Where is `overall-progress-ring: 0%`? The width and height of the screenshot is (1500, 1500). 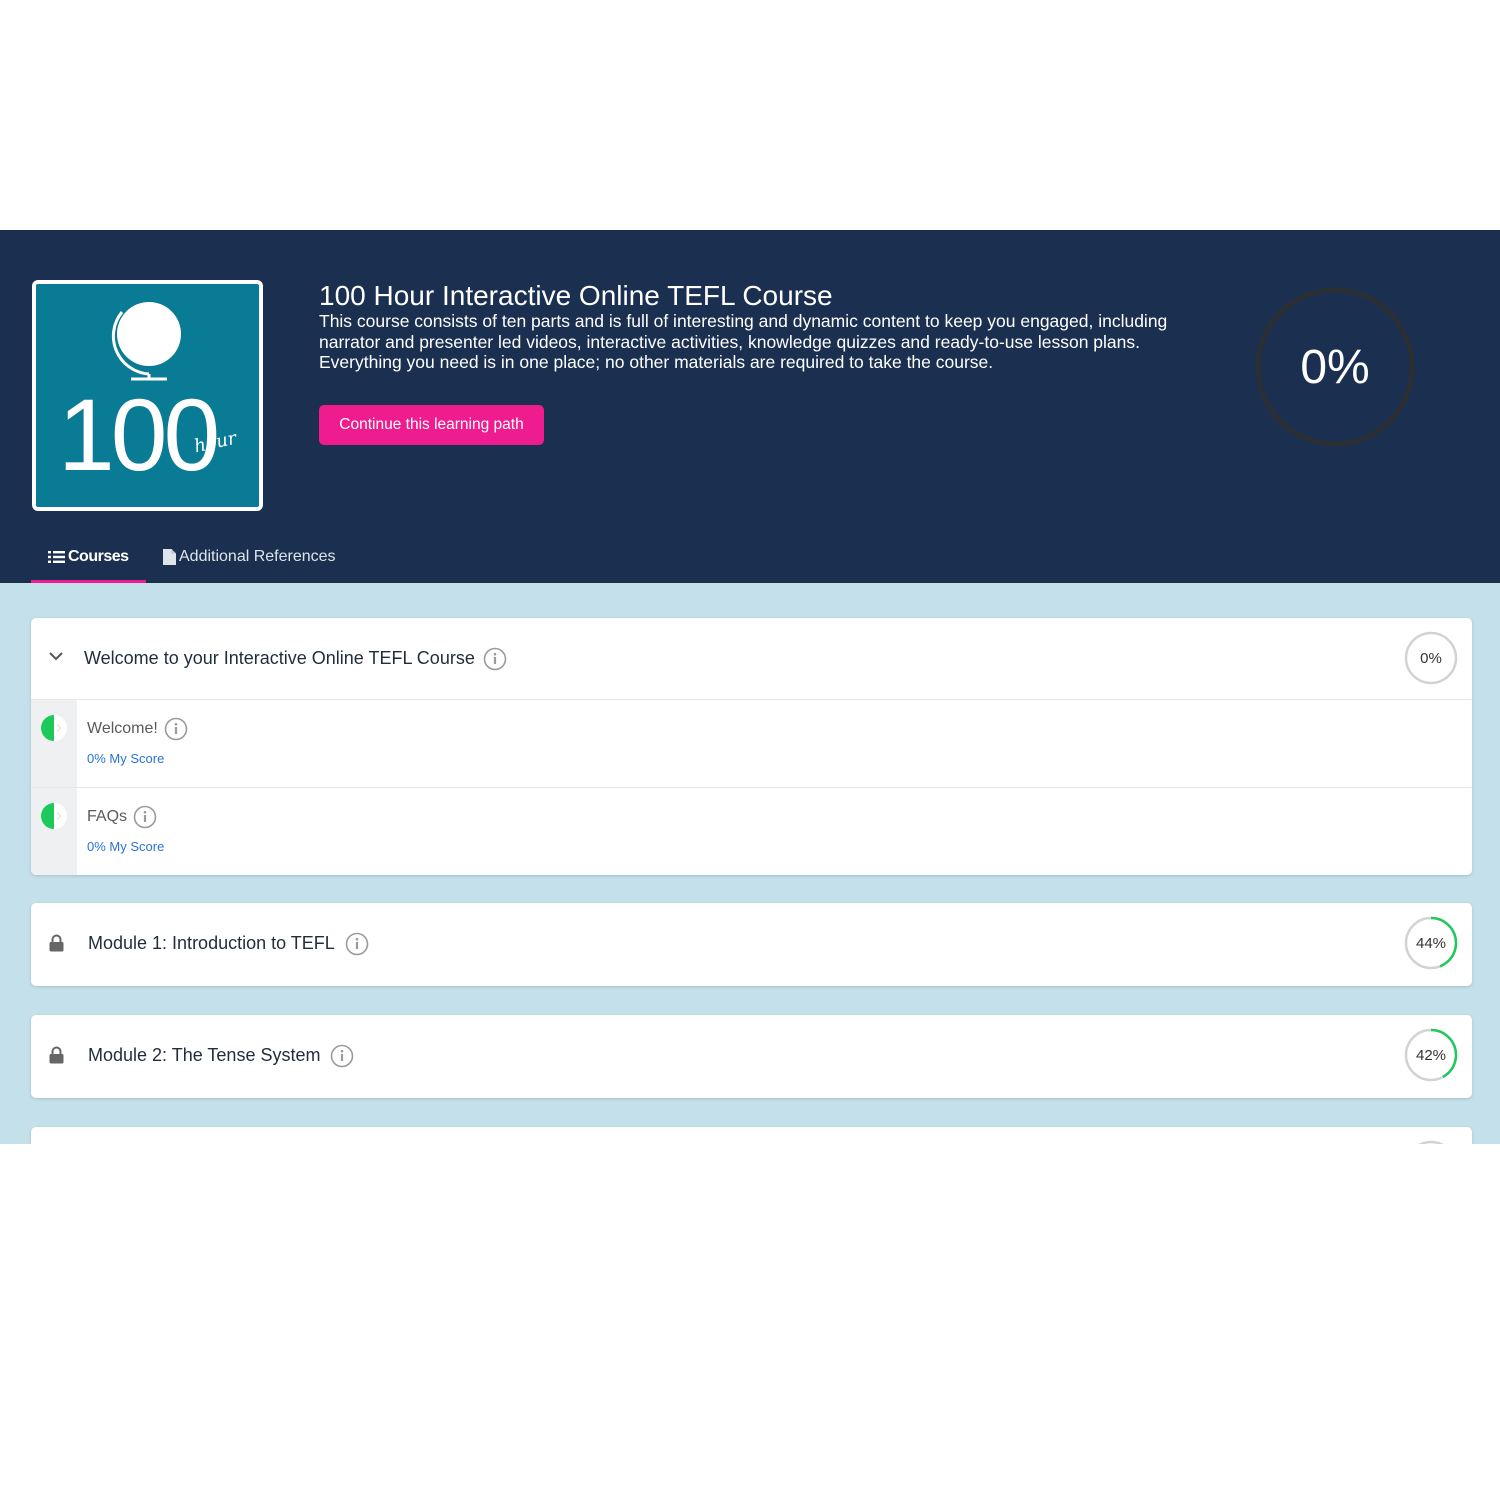
overall-progress-ring: 0% is located at coordinates (1335, 367).